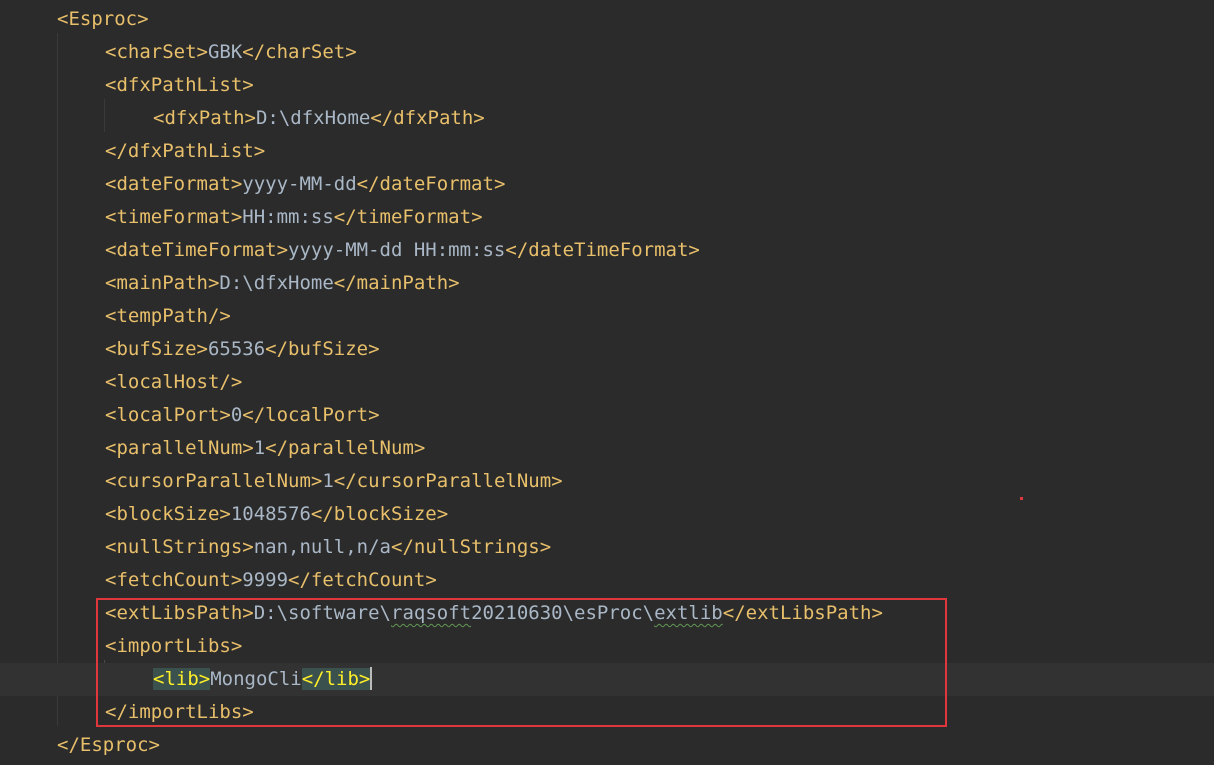 This screenshot has width=1214, height=765. Describe the element at coordinates (174, 184) in the screenshot. I see `xml-tag: <dateFormat>` at that location.